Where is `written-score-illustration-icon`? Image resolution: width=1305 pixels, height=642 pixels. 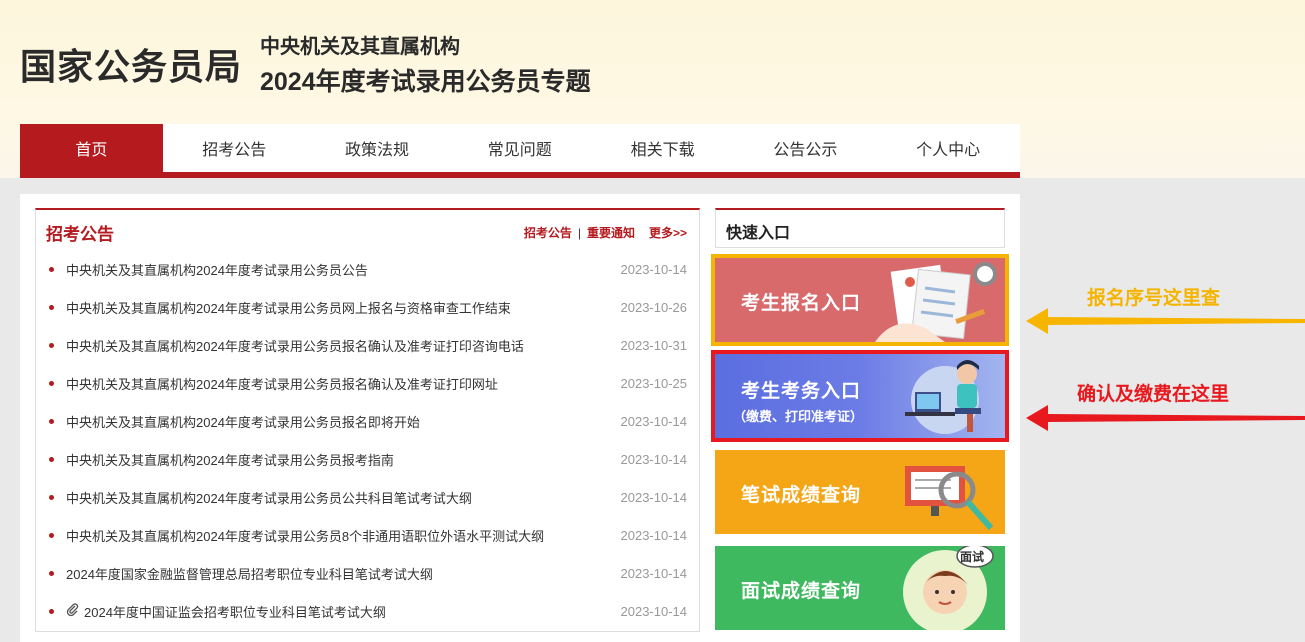 written-score-illustration-icon is located at coordinates (949, 498).